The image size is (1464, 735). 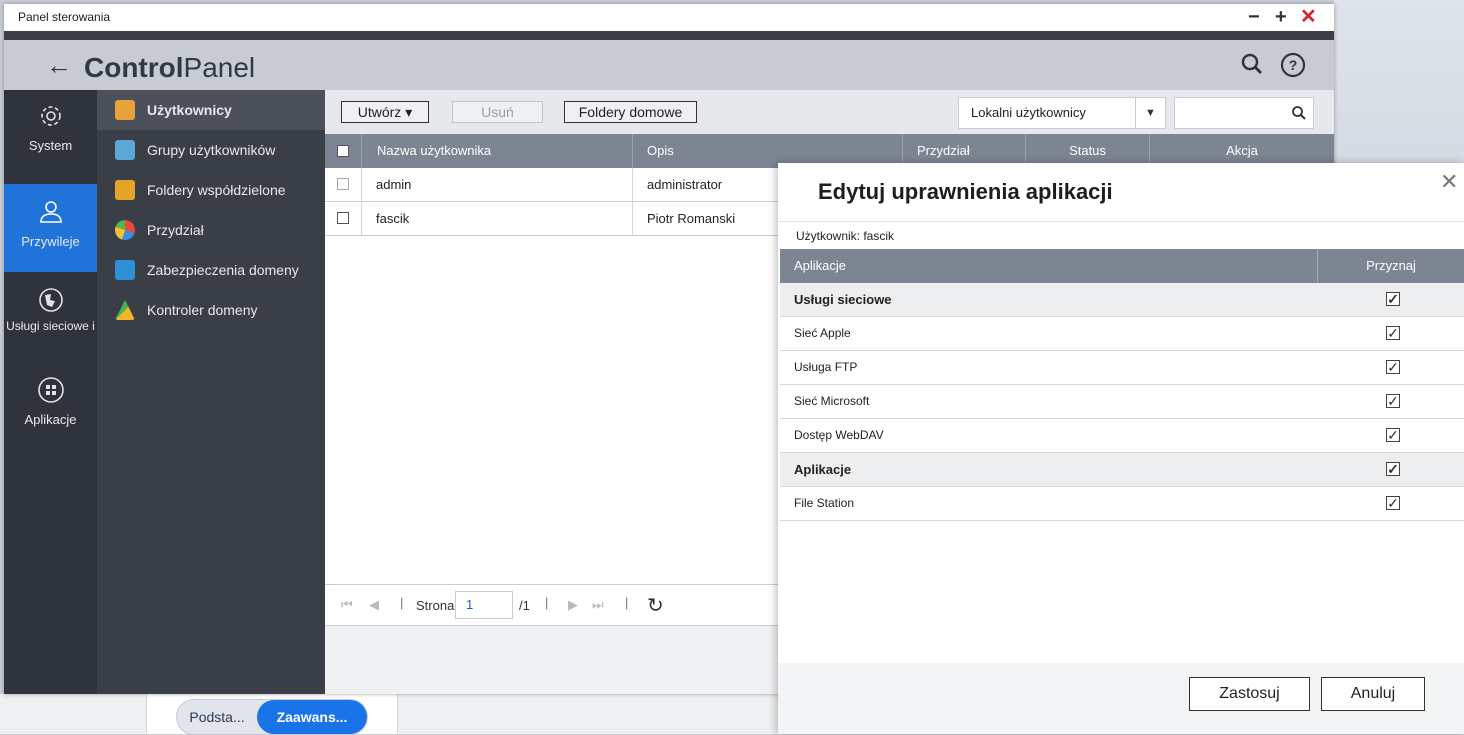 What do you see at coordinates (223, 270) in the screenshot?
I see `nav-label: Zabezpieczenia domeny` at bounding box center [223, 270].